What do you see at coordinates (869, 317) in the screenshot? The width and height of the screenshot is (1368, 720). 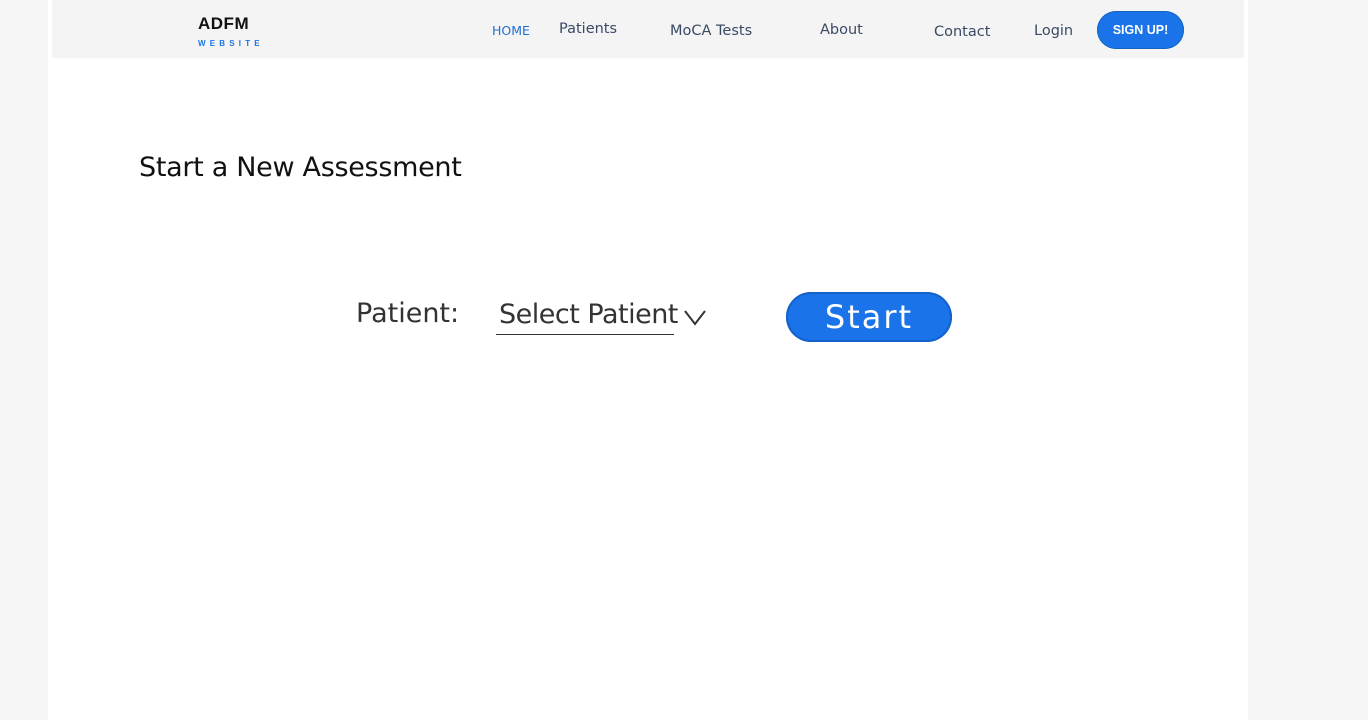 I see `start-button: Start` at bounding box center [869, 317].